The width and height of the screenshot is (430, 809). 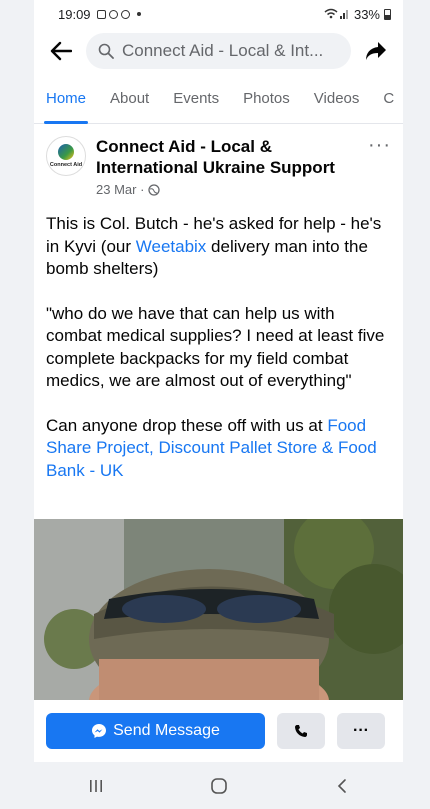 What do you see at coordinates (387, 14) in the screenshot?
I see `battery-icon` at bounding box center [387, 14].